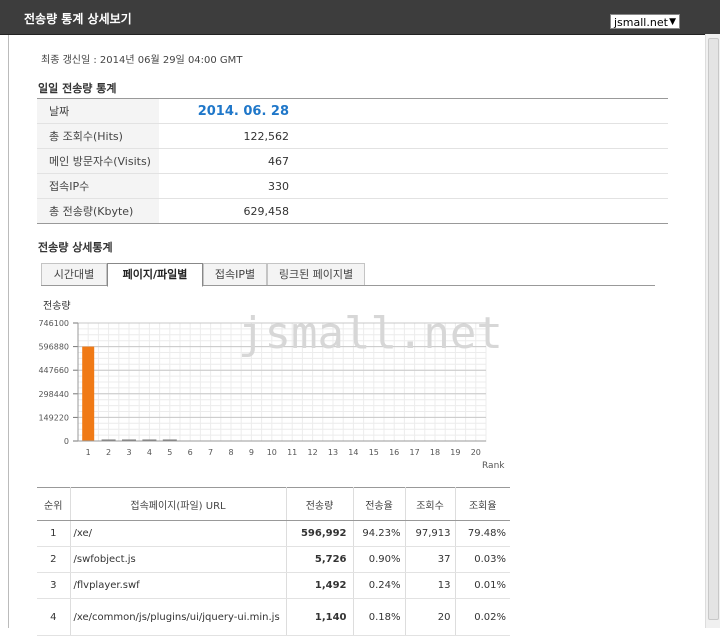 The image size is (720, 636). I want to click on table-row: 메인 방문자수(Visits) 467, so click(352, 161).